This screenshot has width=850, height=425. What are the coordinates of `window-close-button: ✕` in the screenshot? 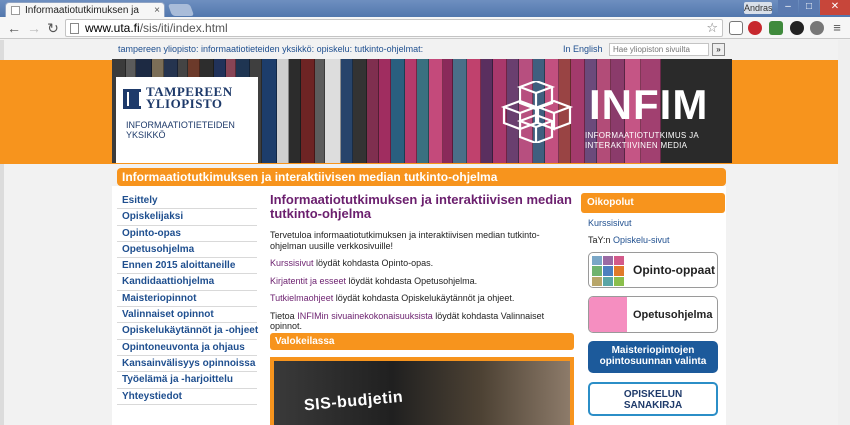 It's located at (835, 7).